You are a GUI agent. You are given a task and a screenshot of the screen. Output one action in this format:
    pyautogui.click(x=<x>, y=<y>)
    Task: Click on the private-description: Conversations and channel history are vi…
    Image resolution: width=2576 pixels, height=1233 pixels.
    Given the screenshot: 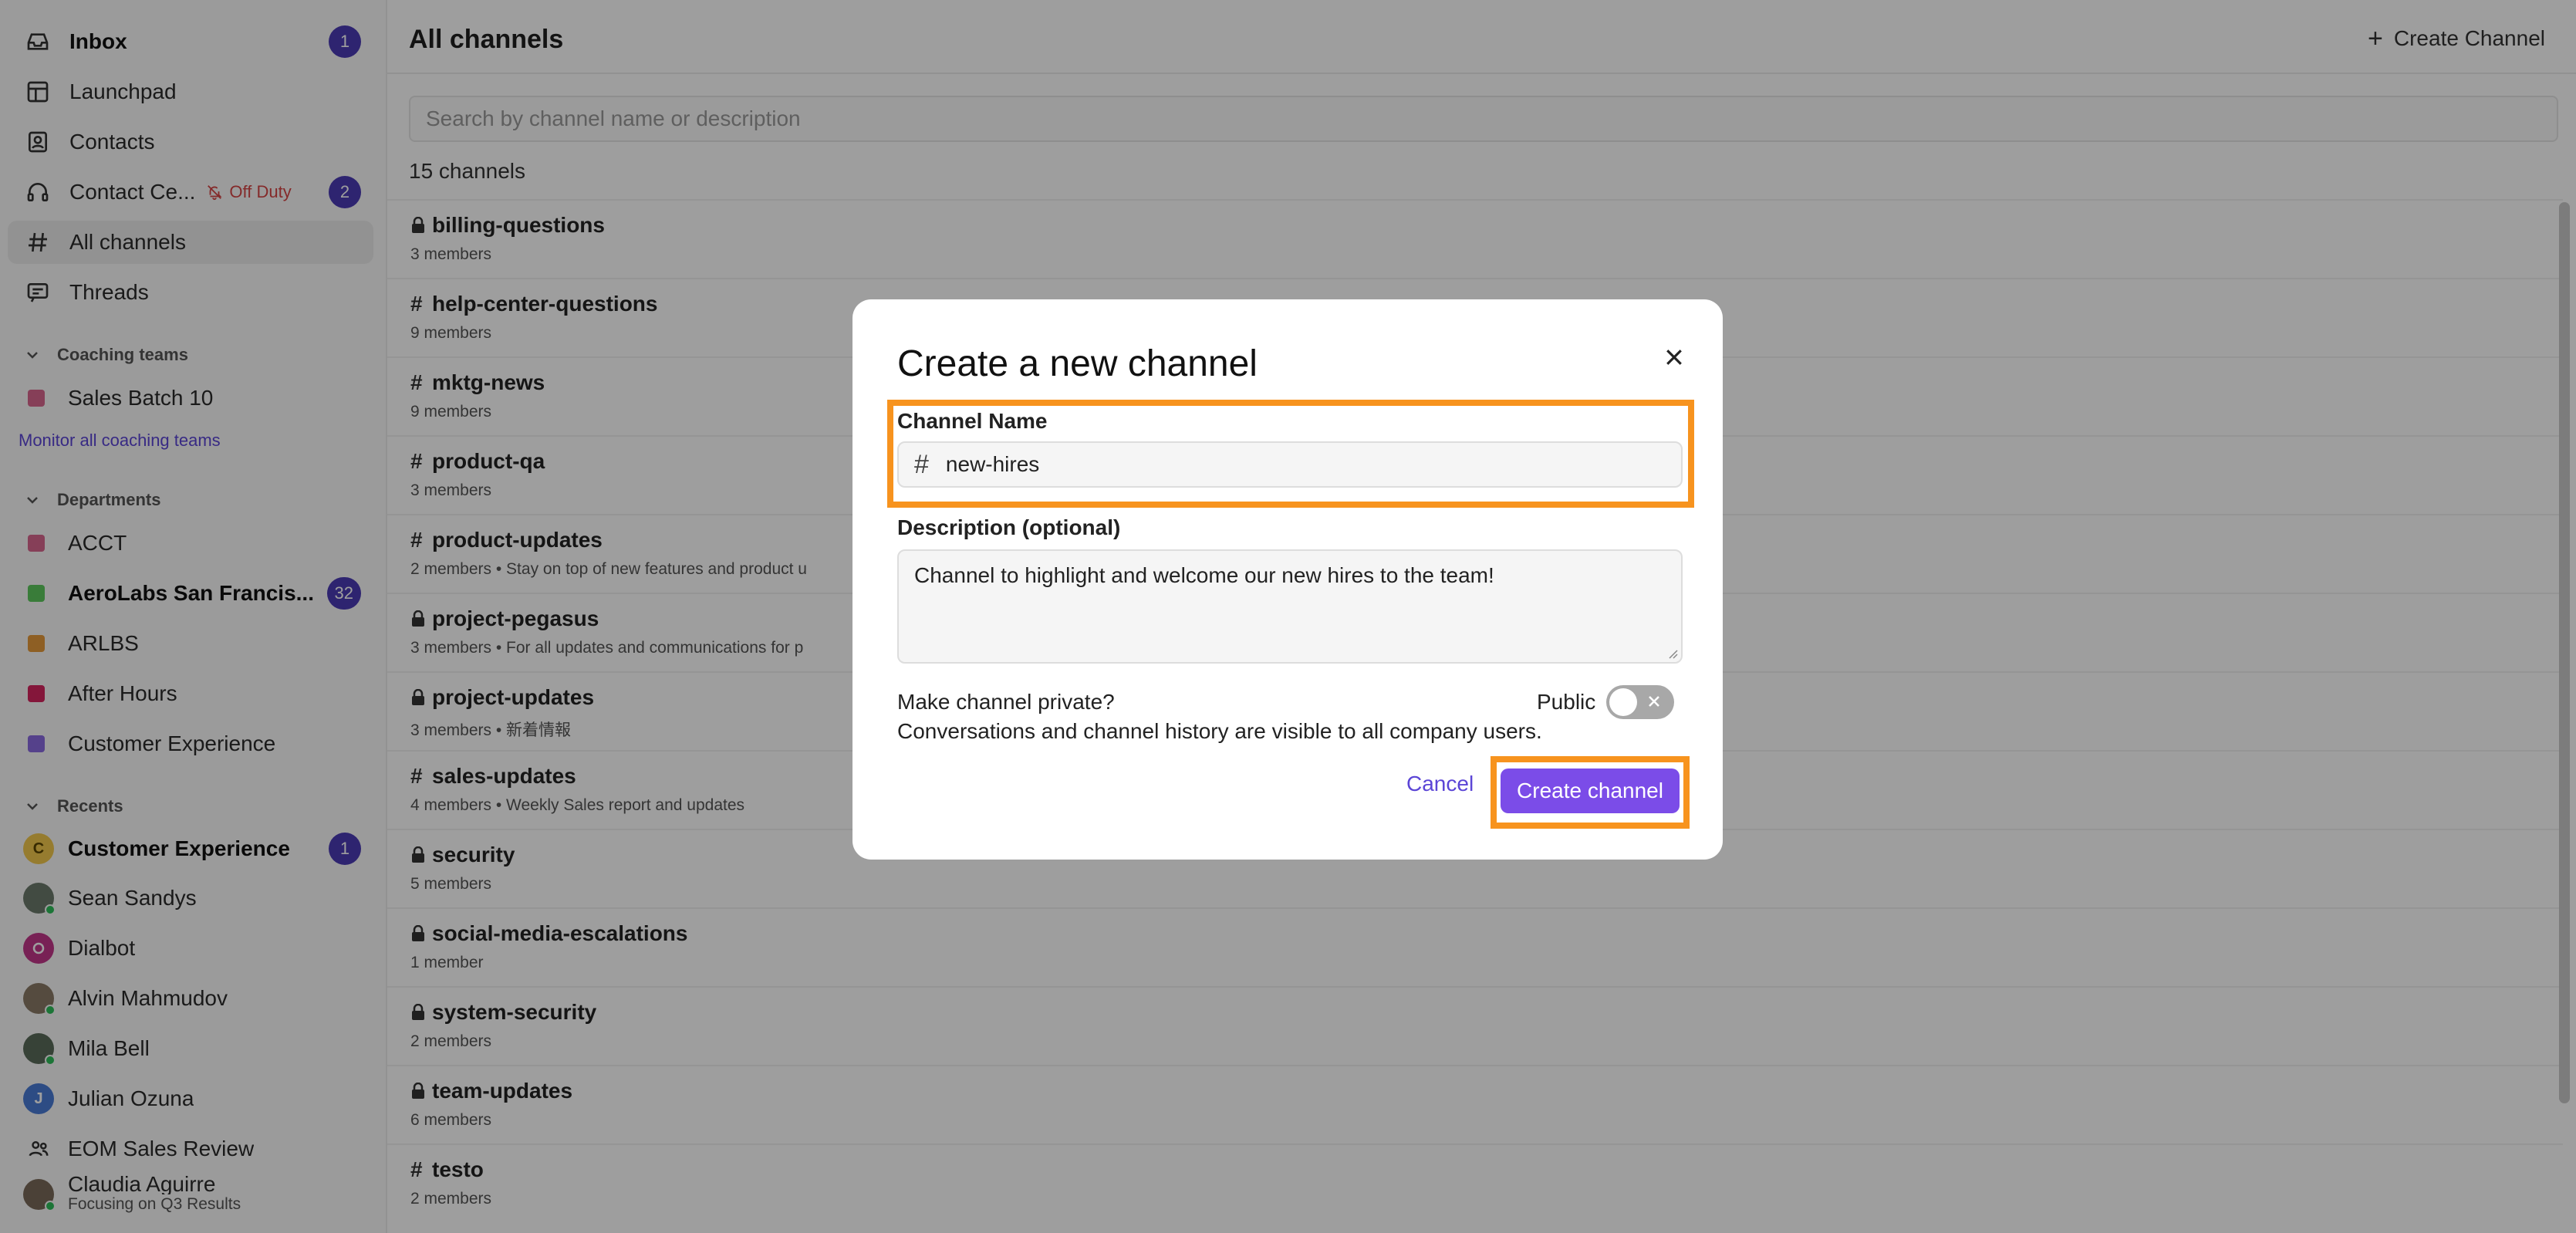 What is the action you would take?
    pyautogui.click(x=1219, y=731)
    